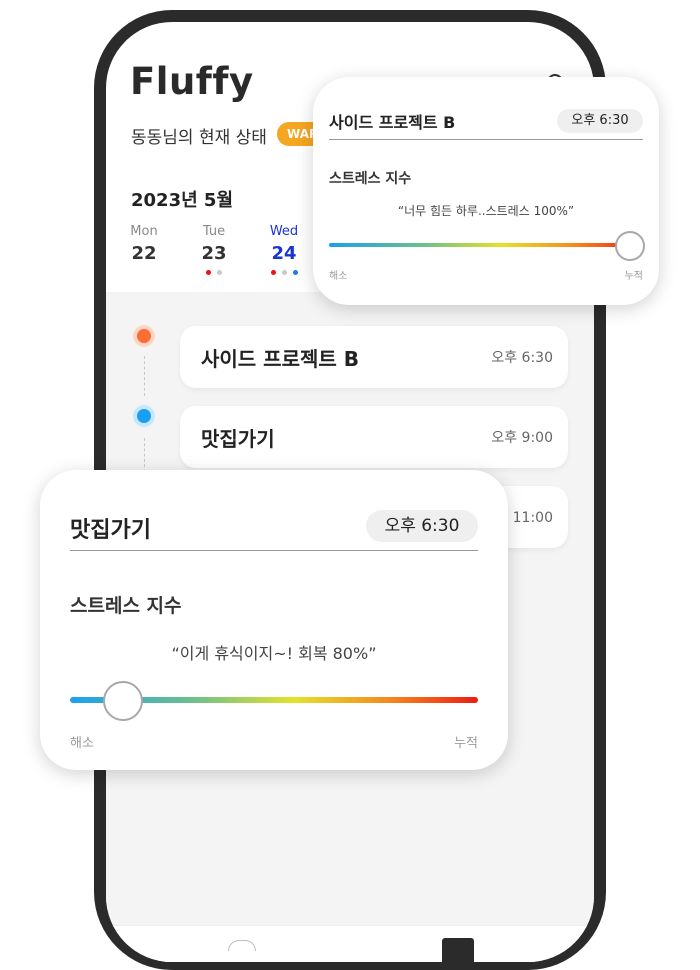 The width and height of the screenshot is (700, 970). What do you see at coordinates (522, 358) in the screenshot?
I see `schedule-time: 오후 6:30` at bounding box center [522, 358].